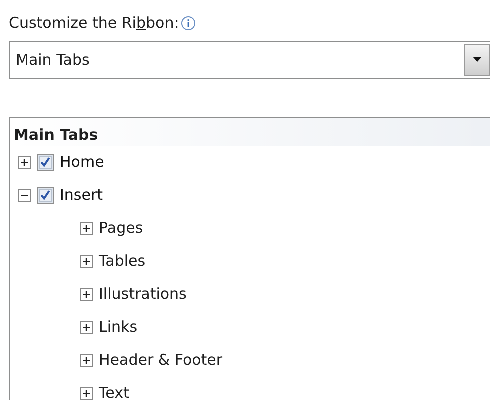 This screenshot has height=400, width=490. What do you see at coordinates (122, 261) in the screenshot?
I see `group-item: Tables` at bounding box center [122, 261].